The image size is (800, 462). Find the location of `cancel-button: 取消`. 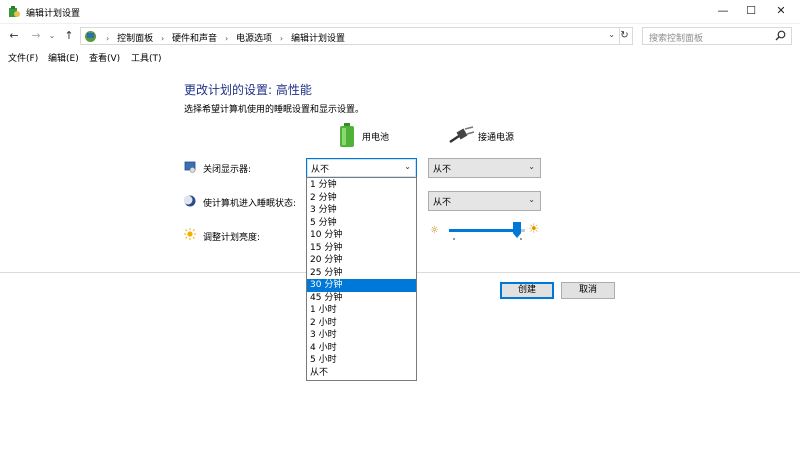

cancel-button: 取消 is located at coordinates (588, 290).